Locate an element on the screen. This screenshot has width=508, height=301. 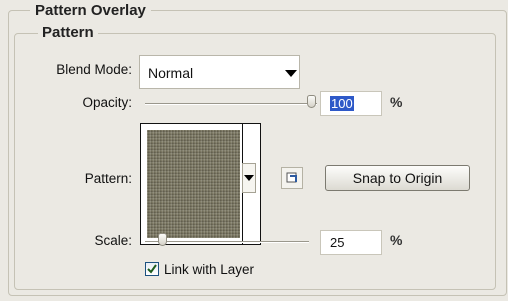
checkmark-icon is located at coordinates (152, 269).